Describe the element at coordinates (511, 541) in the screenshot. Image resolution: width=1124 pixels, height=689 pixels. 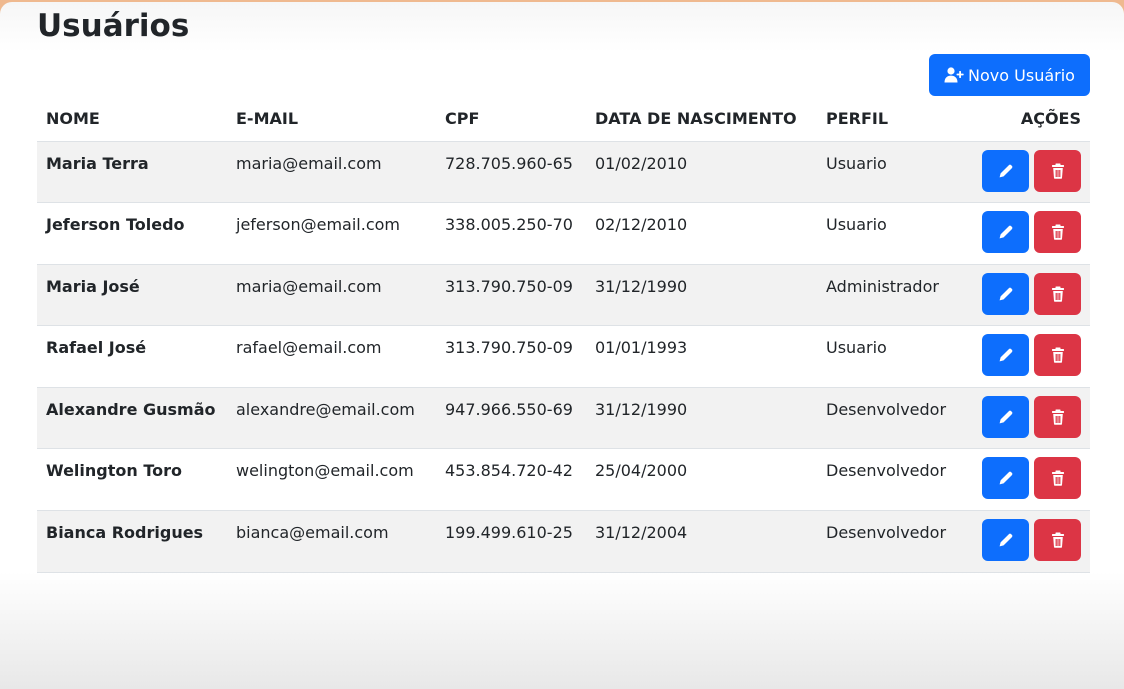
I see `user-cpf: 199.499.610-25` at that location.